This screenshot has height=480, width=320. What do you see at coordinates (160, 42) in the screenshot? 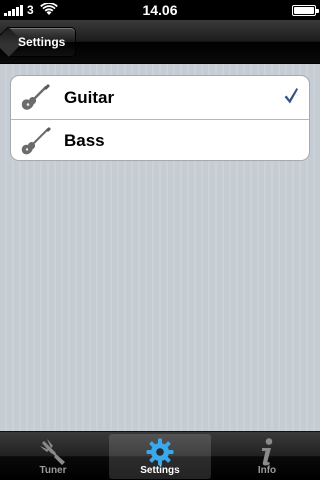
I see `navigation-bar: Settings` at bounding box center [160, 42].